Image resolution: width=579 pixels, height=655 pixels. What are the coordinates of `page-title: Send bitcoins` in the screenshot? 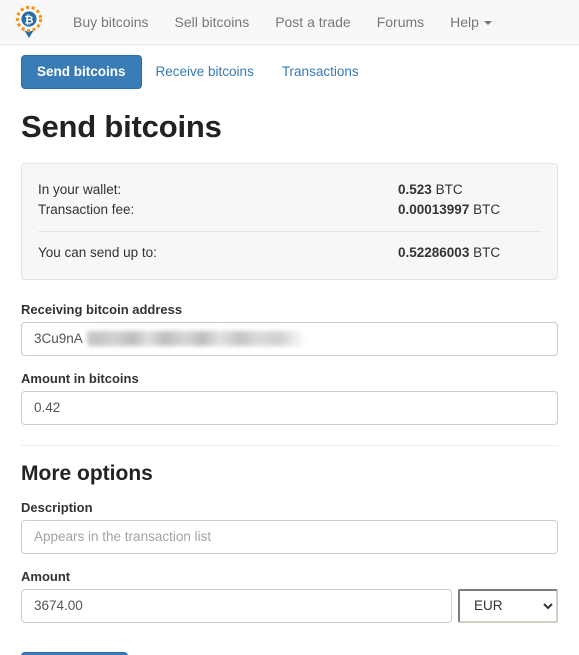 It's located at (121, 126).